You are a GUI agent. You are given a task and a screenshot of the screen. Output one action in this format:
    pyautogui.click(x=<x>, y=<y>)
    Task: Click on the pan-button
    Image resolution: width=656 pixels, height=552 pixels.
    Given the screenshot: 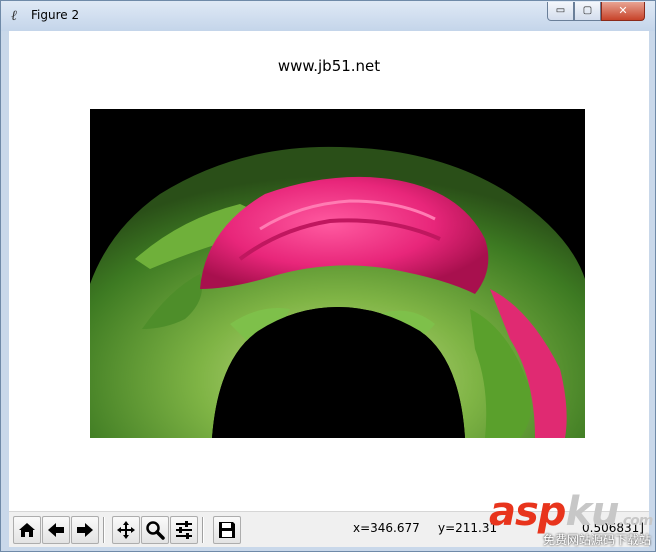 What is the action you would take?
    pyautogui.click(x=126, y=530)
    